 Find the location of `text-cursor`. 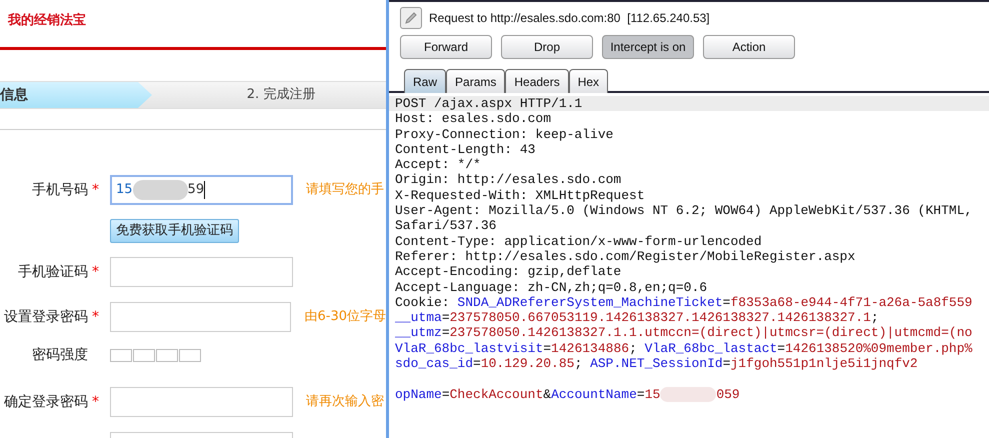

text-cursor is located at coordinates (205, 190).